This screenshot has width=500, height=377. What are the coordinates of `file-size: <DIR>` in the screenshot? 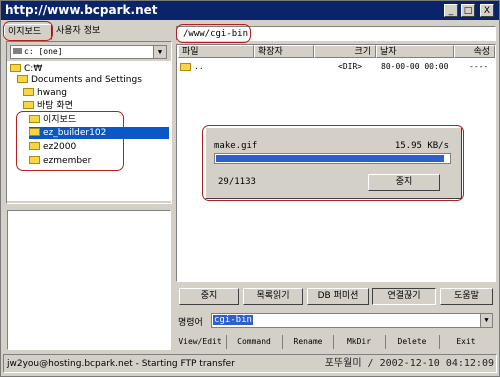 It's located at (350, 66).